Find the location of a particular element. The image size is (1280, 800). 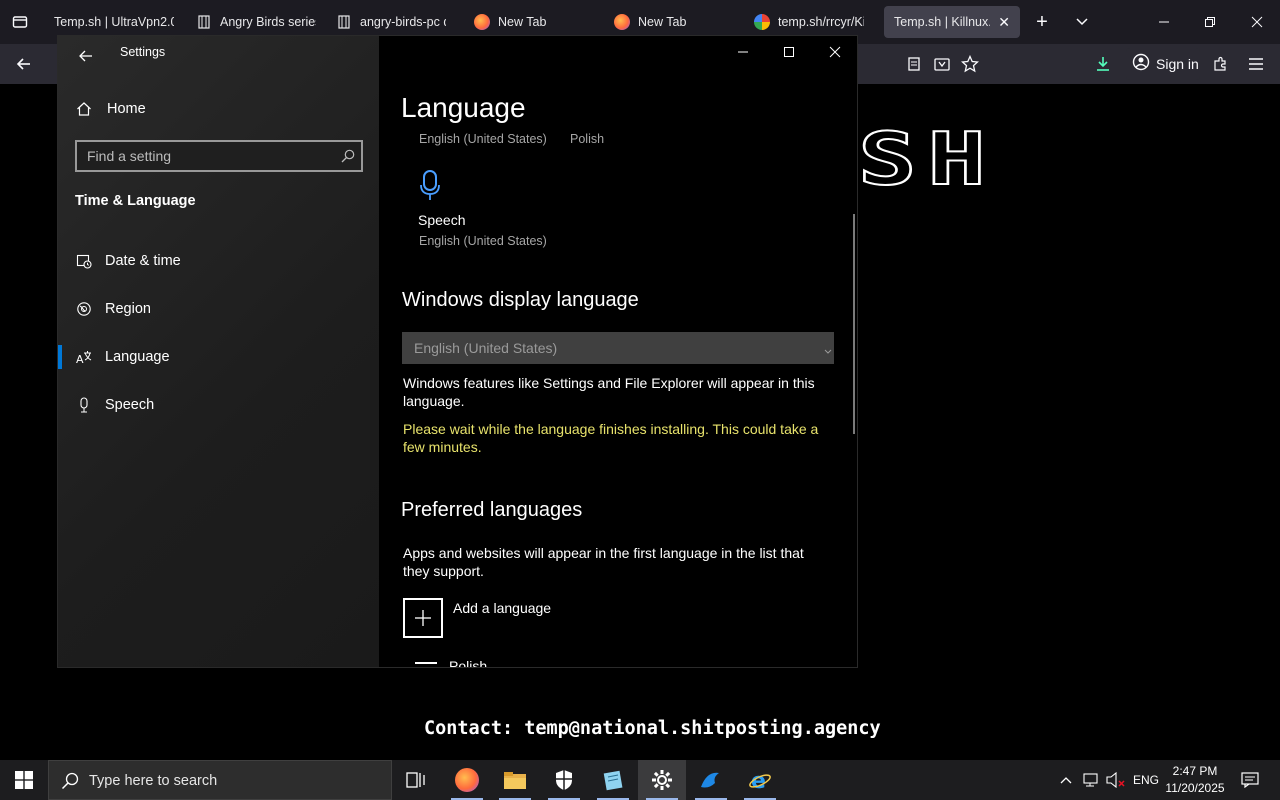

tab-list-icon is located at coordinates (20, 22).